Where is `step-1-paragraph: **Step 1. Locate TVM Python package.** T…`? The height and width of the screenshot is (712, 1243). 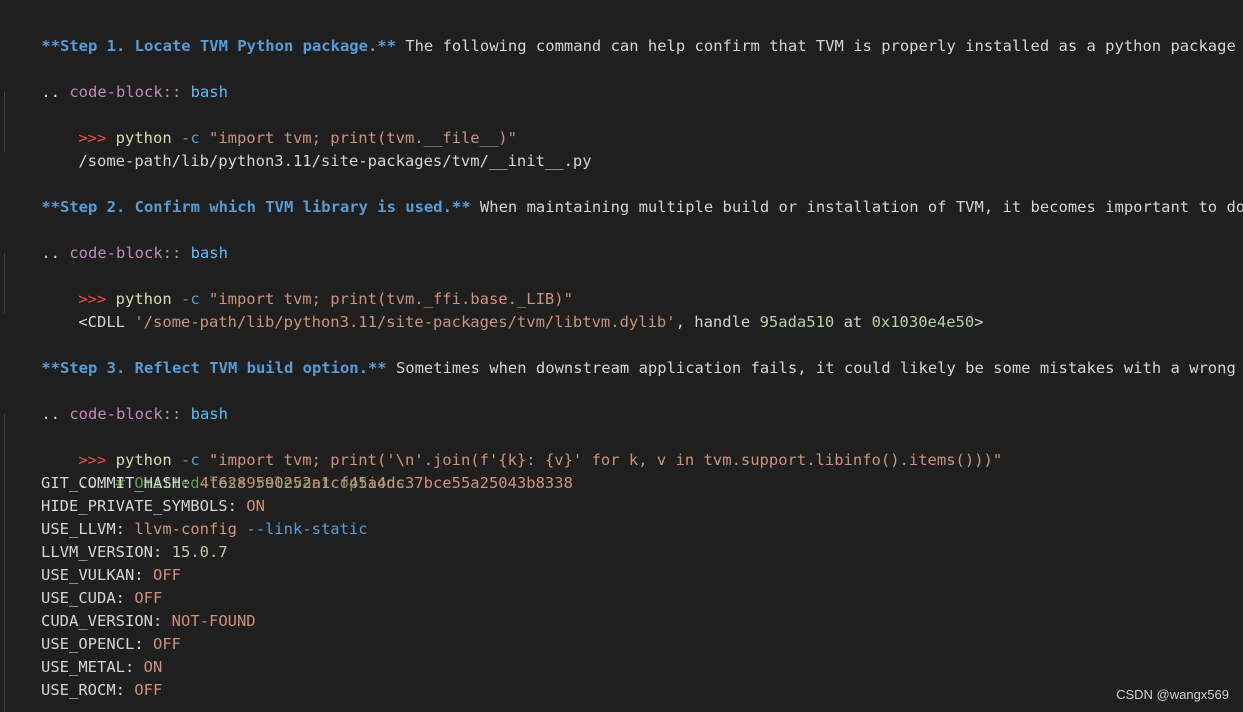
step-1-paragraph: **Step 1. Locate TVM Python package.** T… is located at coordinates (623, 33).